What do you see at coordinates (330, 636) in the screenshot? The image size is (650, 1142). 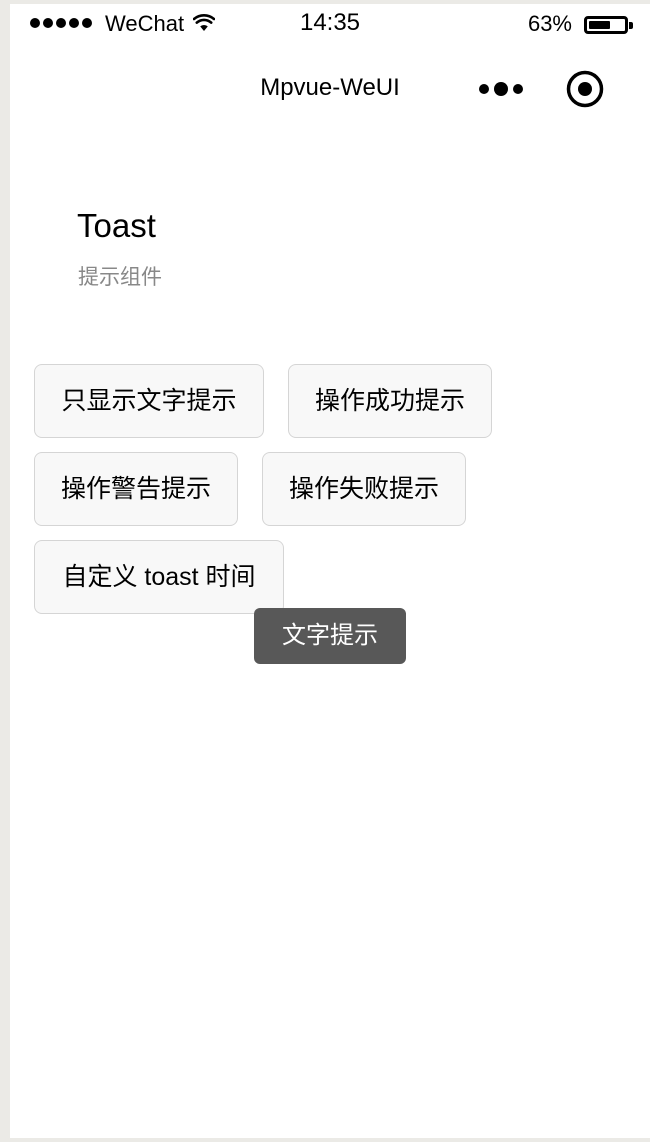 I see `toast-message: 文字提示` at bounding box center [330, 636].